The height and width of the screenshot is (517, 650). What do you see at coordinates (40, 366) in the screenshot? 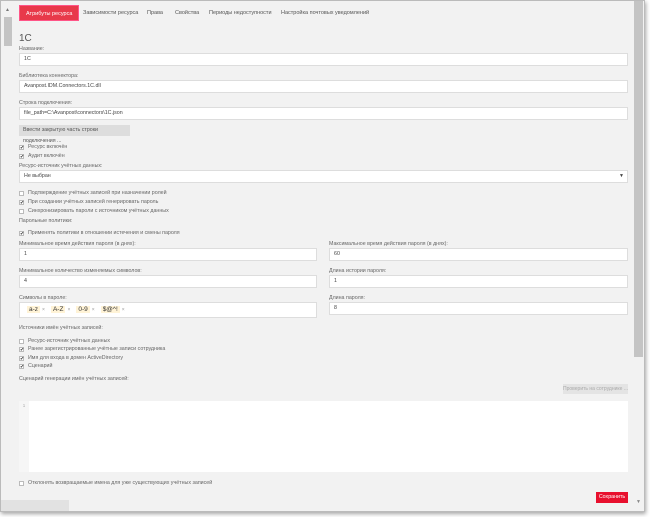
I see `checkbox-label: Сценарий` at bounding box center [40, 366].